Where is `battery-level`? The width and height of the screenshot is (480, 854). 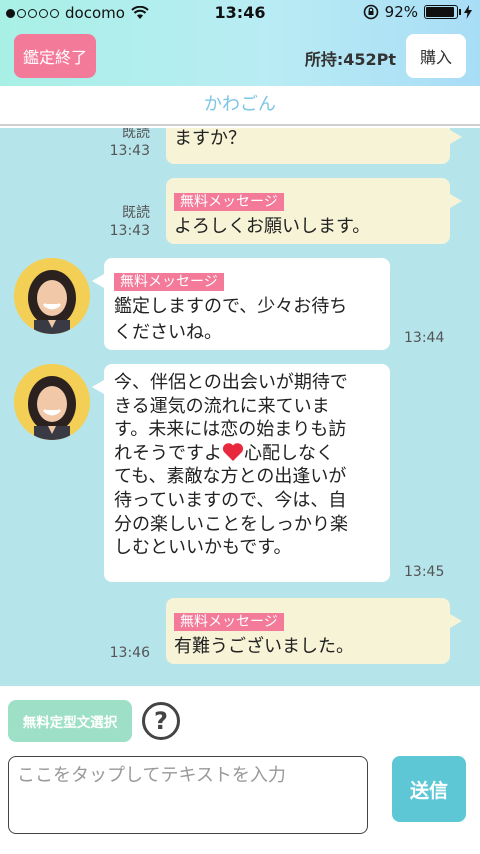
battery-level is located at coordinates (440, 12).